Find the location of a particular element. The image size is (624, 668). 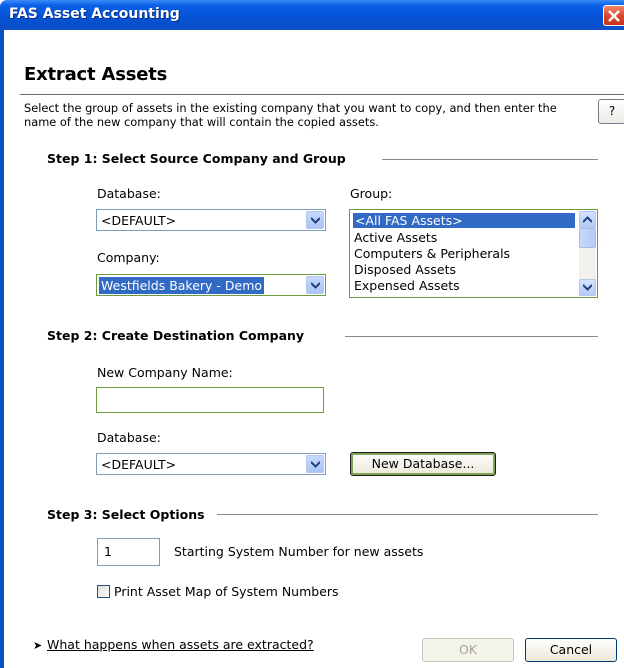

scroll-thumb is located at coordinates (587, 238).